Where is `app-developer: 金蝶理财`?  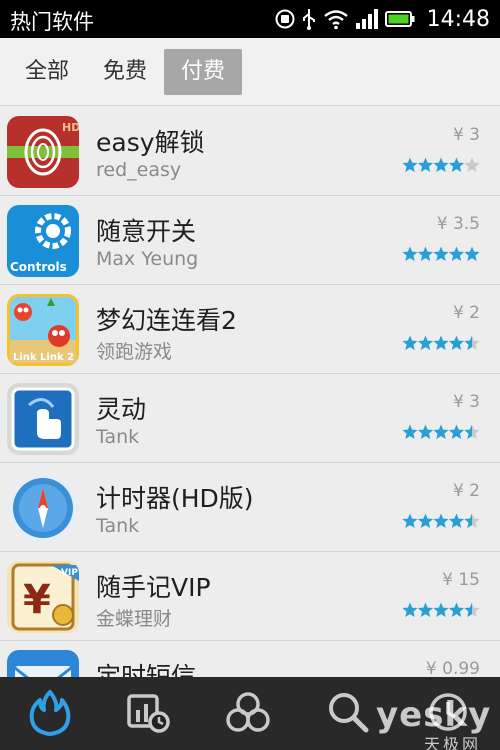 app-developer: 金蝶理财 is located at coordinates (134, 619).